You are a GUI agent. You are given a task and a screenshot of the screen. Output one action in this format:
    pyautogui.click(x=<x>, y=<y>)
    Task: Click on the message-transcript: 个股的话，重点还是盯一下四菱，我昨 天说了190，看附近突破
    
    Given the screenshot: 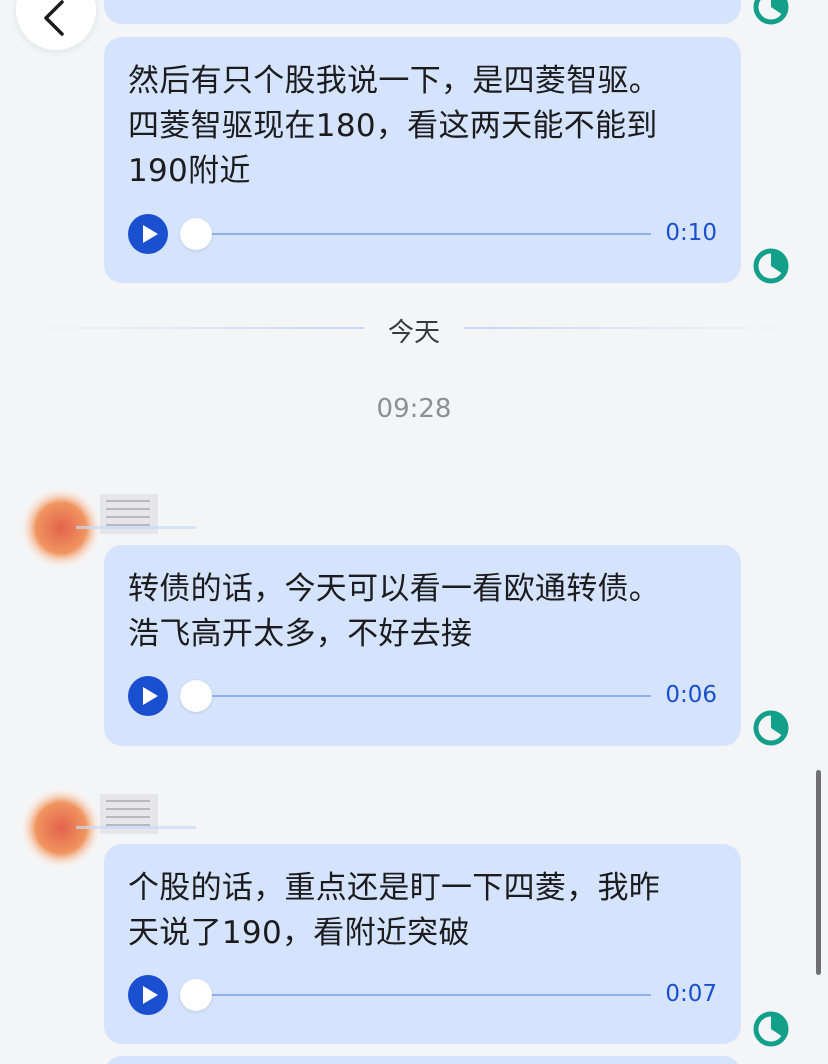 What is the action you would take?
    pyautogui.click(x=424, y=911)
    